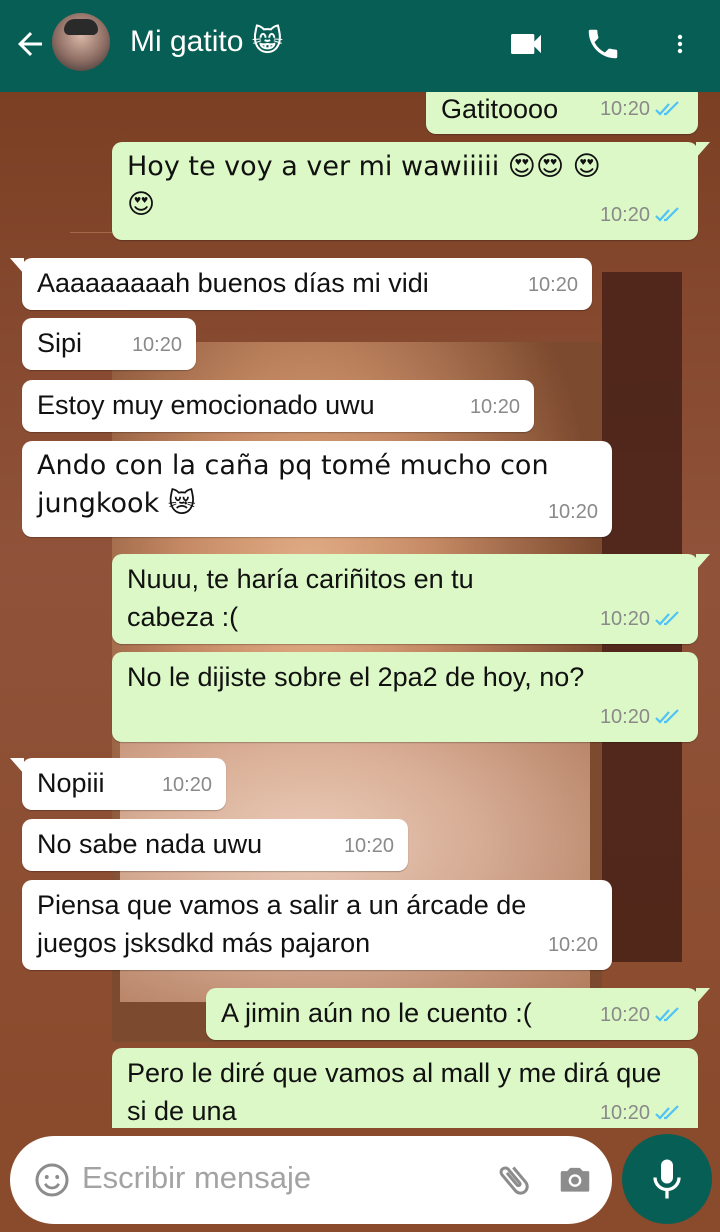 The image size is (720, 1232). I want to click on avatar, so click(81, 42).